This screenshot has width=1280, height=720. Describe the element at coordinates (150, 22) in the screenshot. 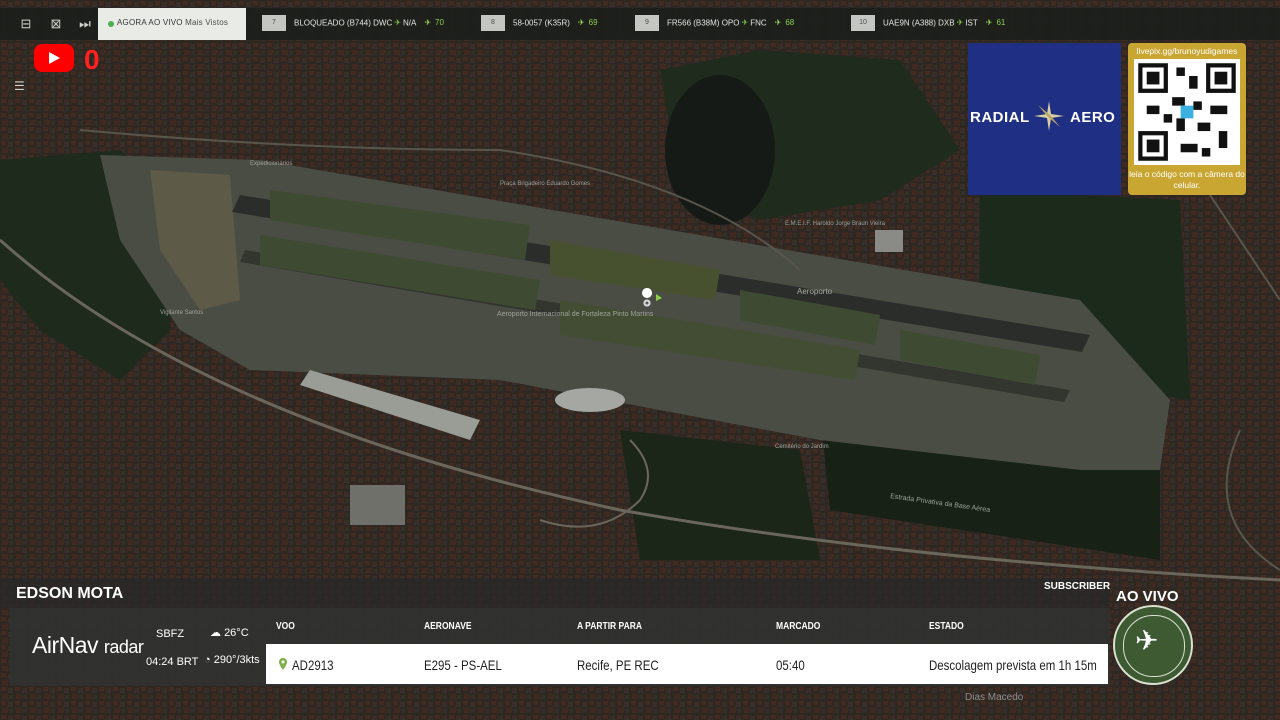

I see `live-label: AGORA AO VIVO` at that location.